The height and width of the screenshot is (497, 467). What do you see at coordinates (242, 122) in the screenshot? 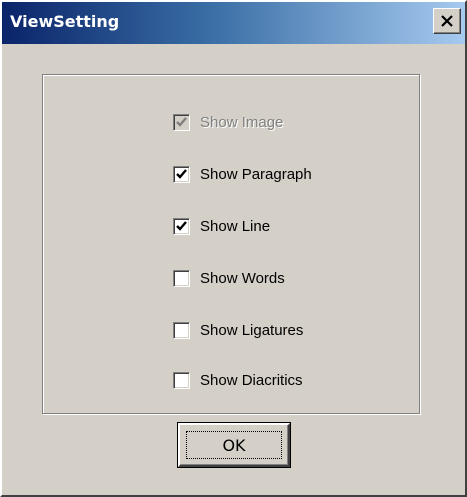
I see `checkbox-label: Show Image` at bounding box center [242, 122].